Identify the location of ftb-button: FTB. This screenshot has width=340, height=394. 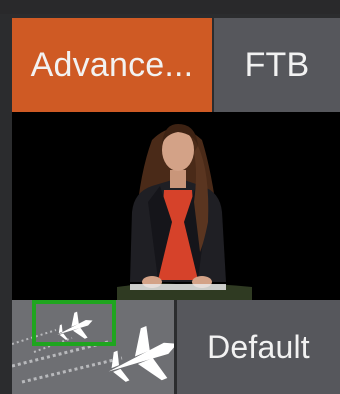
(277, 65).